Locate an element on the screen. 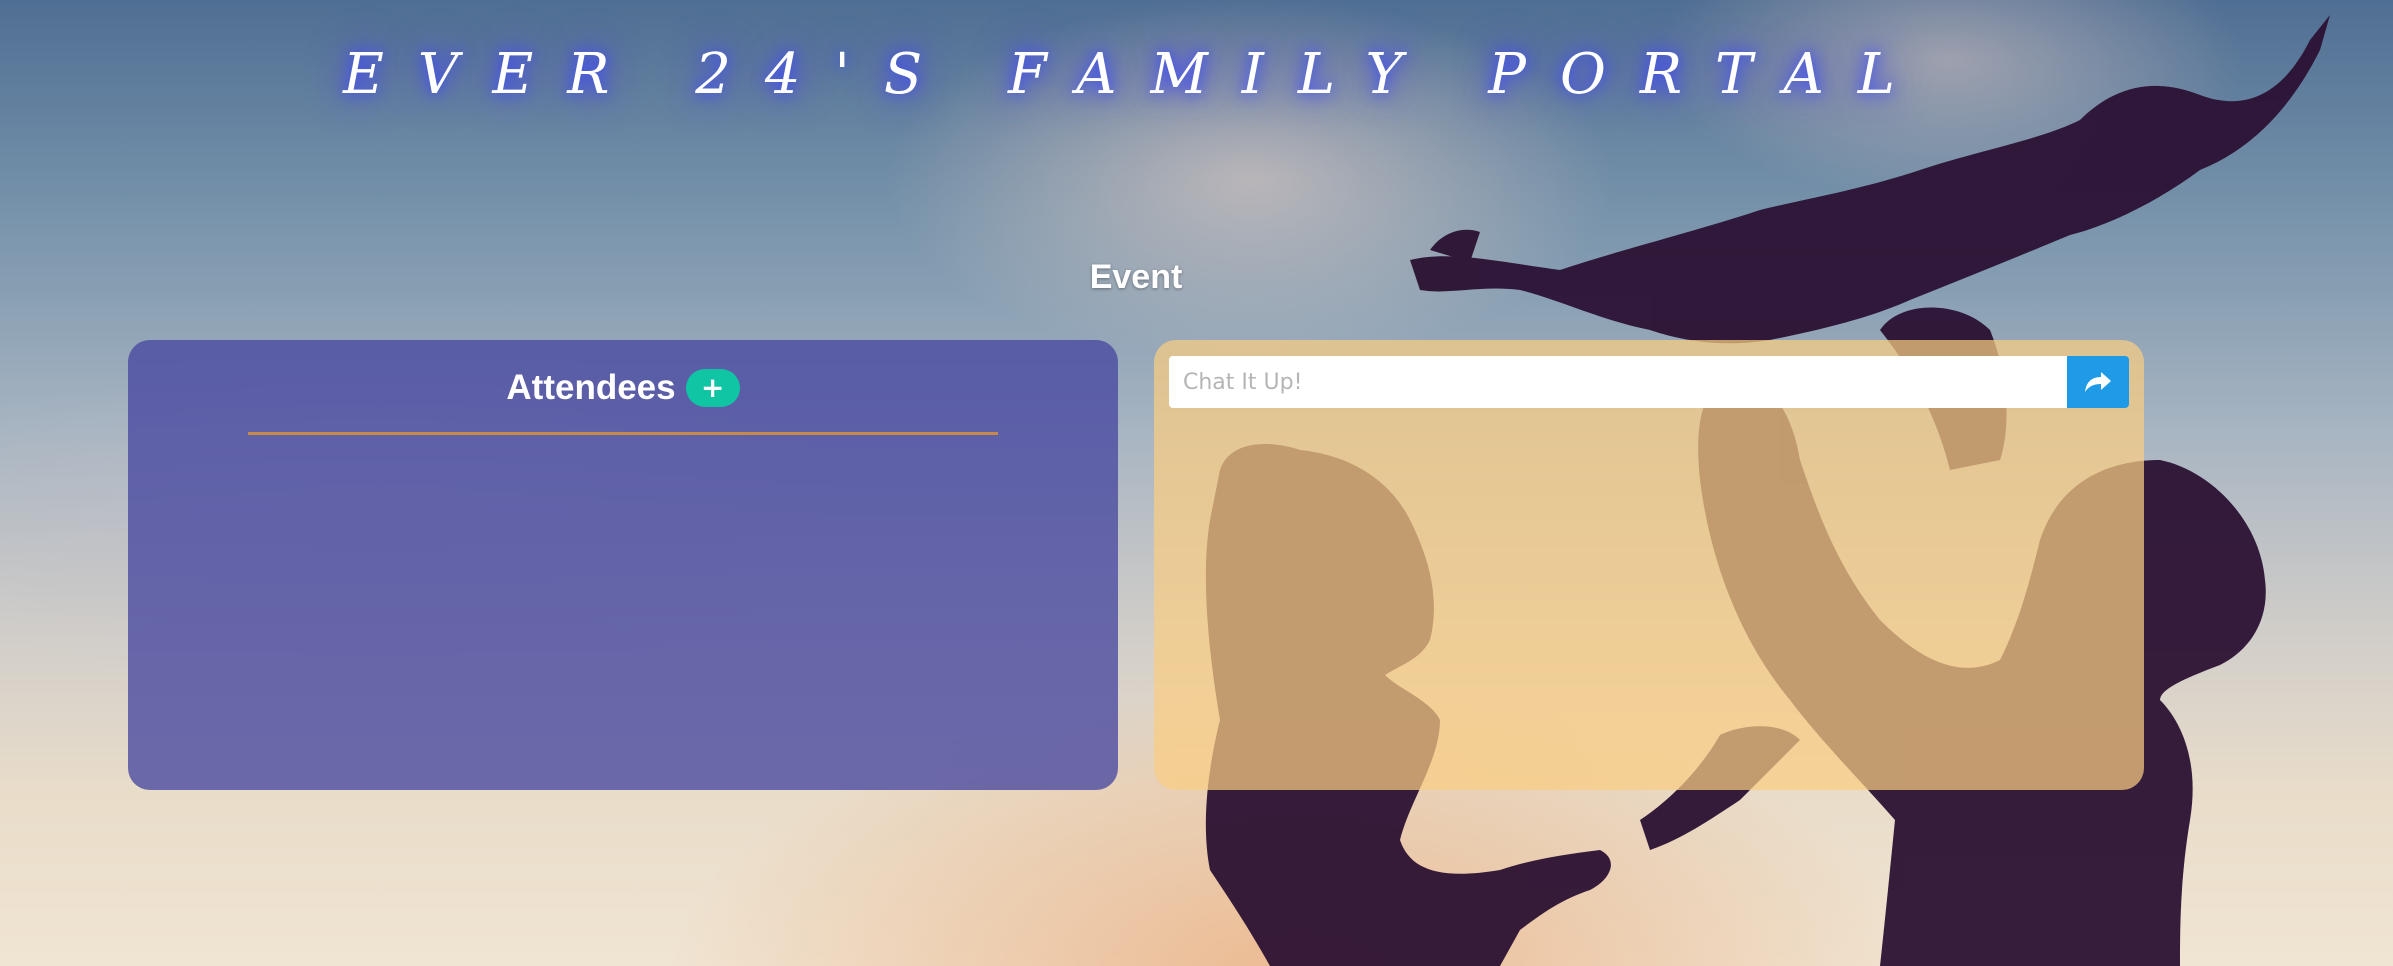 Image resolution: width=2393 pixels, height=966 pixels. page-title: EVER 24'S FAMILY PORTAL is located at coordinates (1136, 74).